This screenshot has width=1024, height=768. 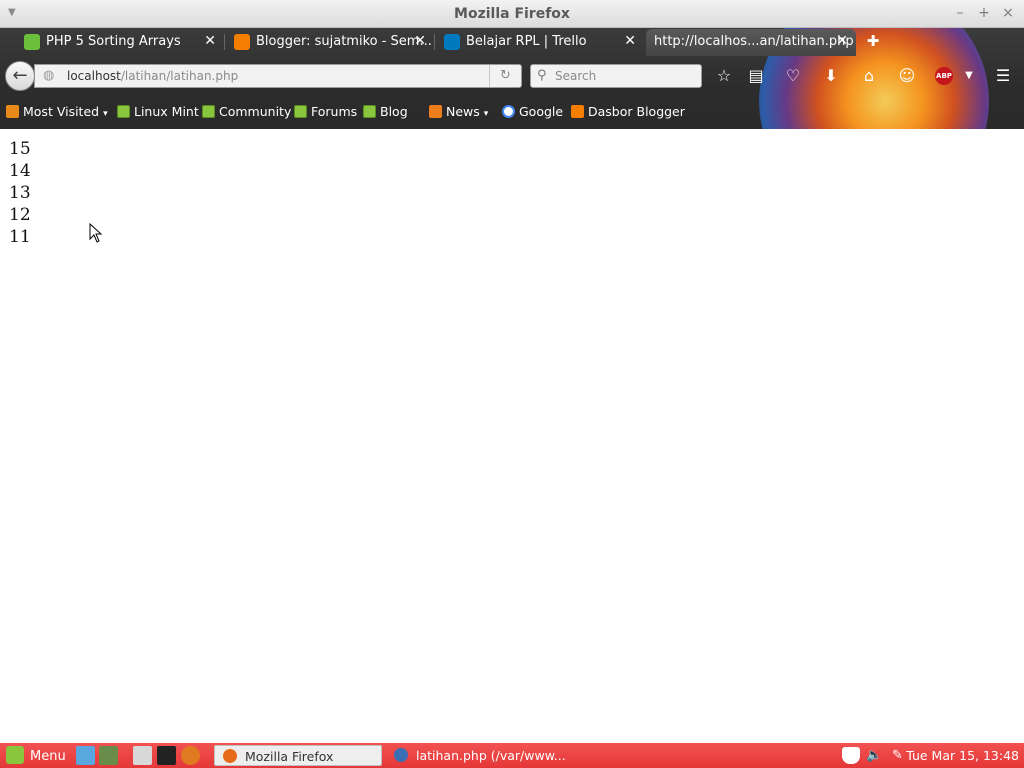 What do you see at coordinates (969, 76) in the screenshot?
I see `adblock-dropdown-chevron-icon: ▼` at bounding box center [969, 76].